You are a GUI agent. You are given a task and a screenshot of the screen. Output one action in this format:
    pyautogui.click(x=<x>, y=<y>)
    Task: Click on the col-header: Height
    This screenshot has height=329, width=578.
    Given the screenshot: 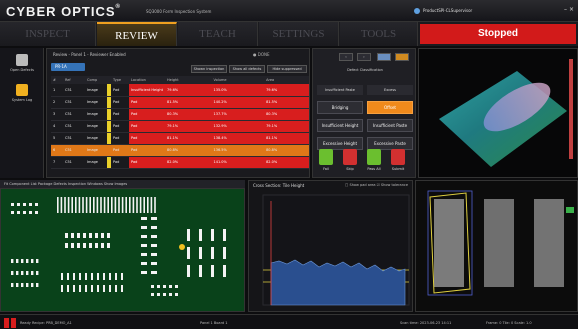 What is the action you would take?
    pyautogui.click(x=188, y=80)
    